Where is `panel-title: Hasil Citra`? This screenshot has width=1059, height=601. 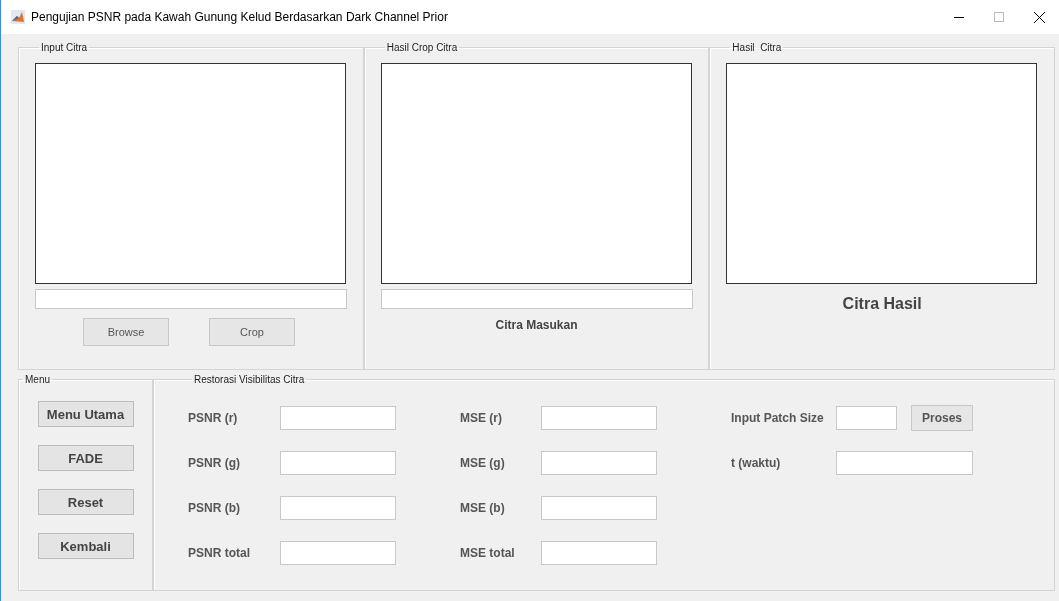
panel-title: Hasil Citra is located at coordinates (757, 47).